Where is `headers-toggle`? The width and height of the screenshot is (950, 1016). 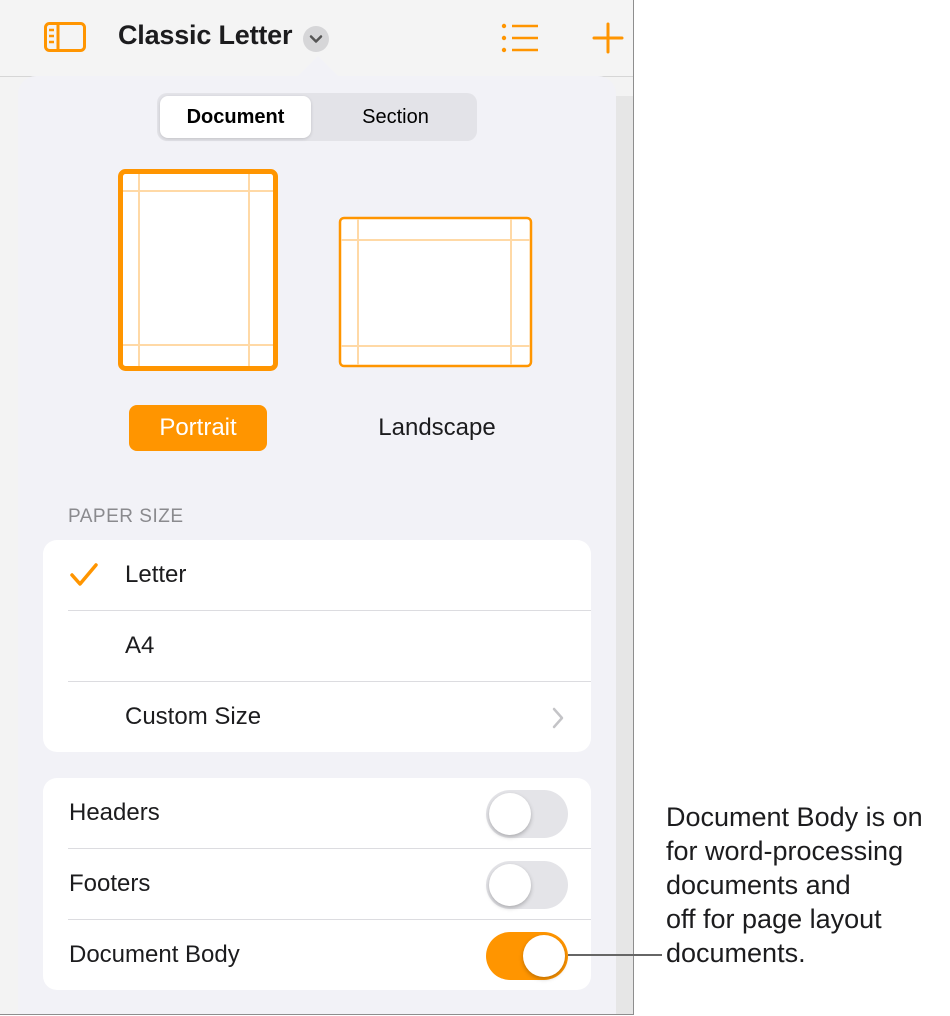 headers-toggle is located at coordinates (527, 814).